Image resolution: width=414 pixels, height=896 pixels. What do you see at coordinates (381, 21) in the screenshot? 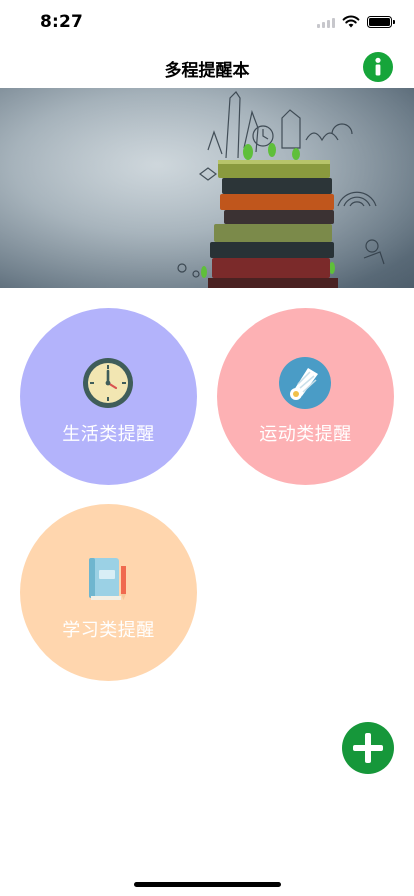
I see `battery-icon` at bounding box center [381, 21].